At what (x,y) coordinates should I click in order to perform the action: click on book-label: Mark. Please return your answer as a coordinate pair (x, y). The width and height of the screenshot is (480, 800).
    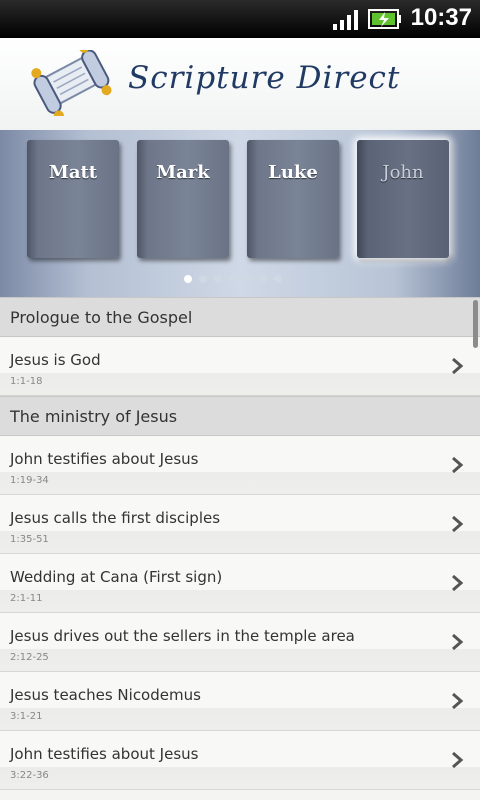
    Looking at the image, I should click on (183, 172).